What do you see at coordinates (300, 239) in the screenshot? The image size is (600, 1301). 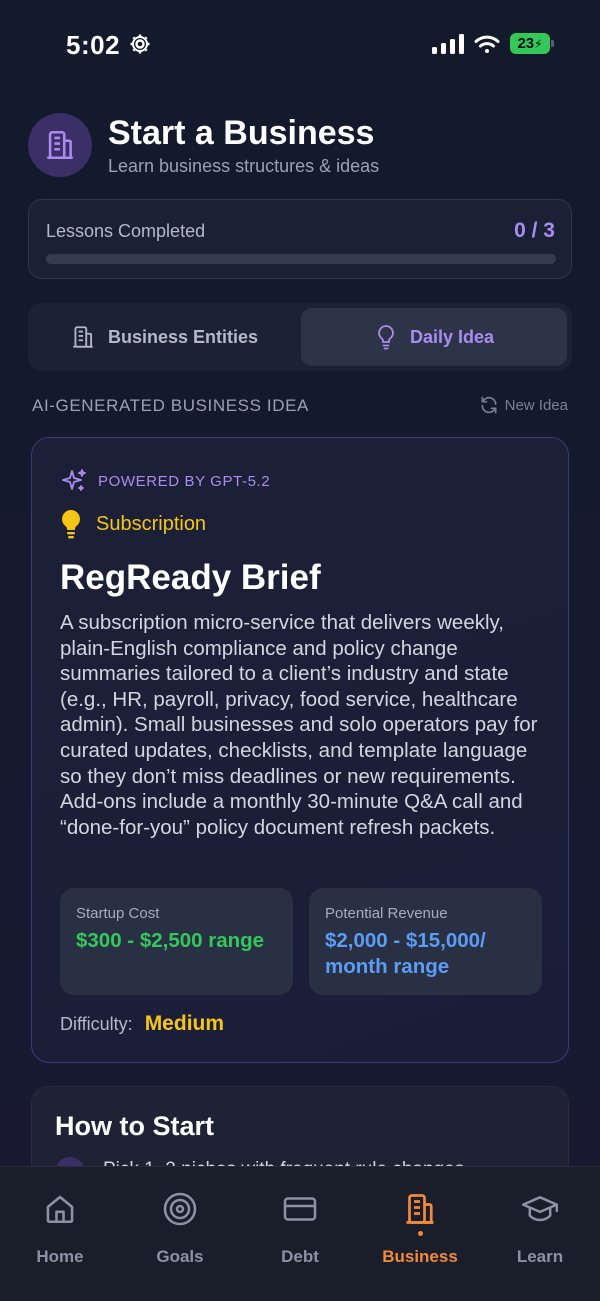 I see `lessons-progress-card: Lessons Completed 0 / 3` at bounding box center [300, 239].